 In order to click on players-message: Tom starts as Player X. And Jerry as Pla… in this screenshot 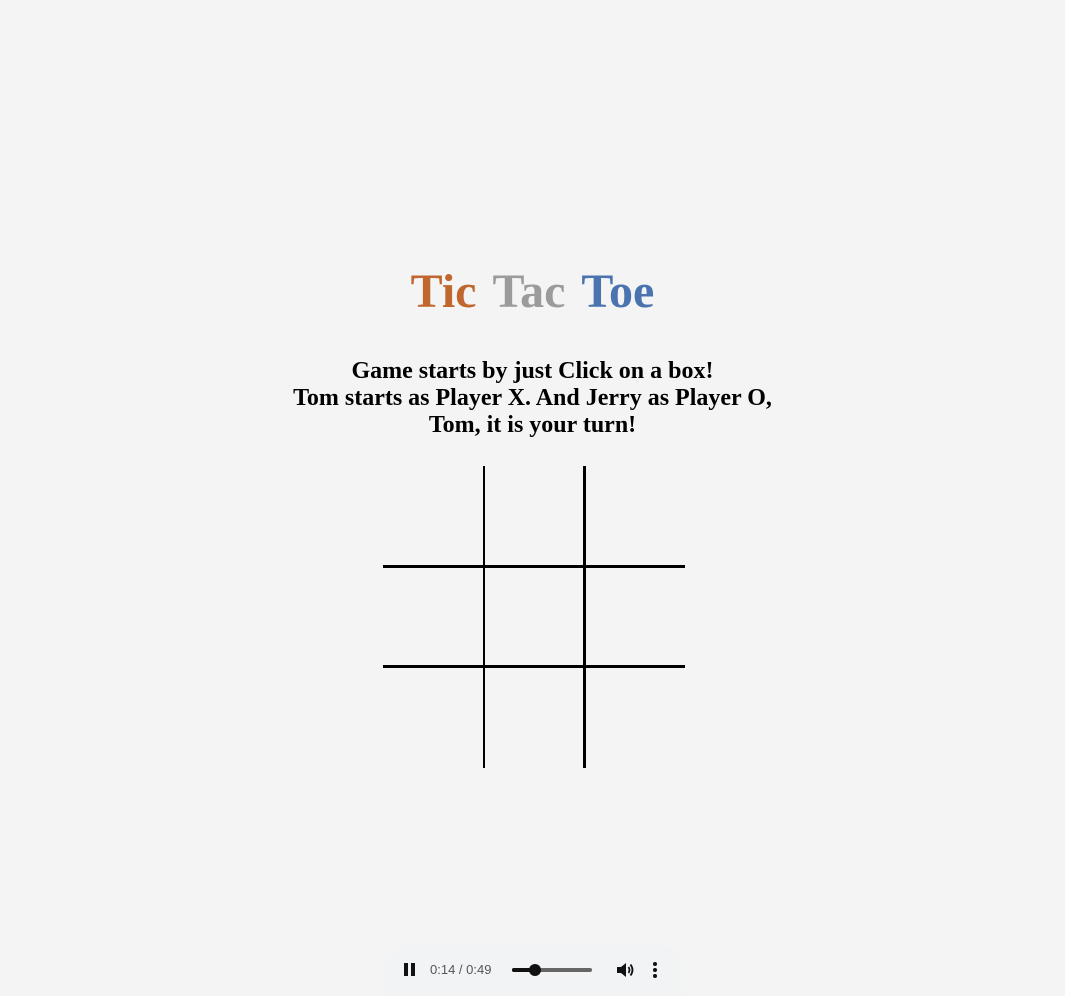, I will do `click(532, 398)`.